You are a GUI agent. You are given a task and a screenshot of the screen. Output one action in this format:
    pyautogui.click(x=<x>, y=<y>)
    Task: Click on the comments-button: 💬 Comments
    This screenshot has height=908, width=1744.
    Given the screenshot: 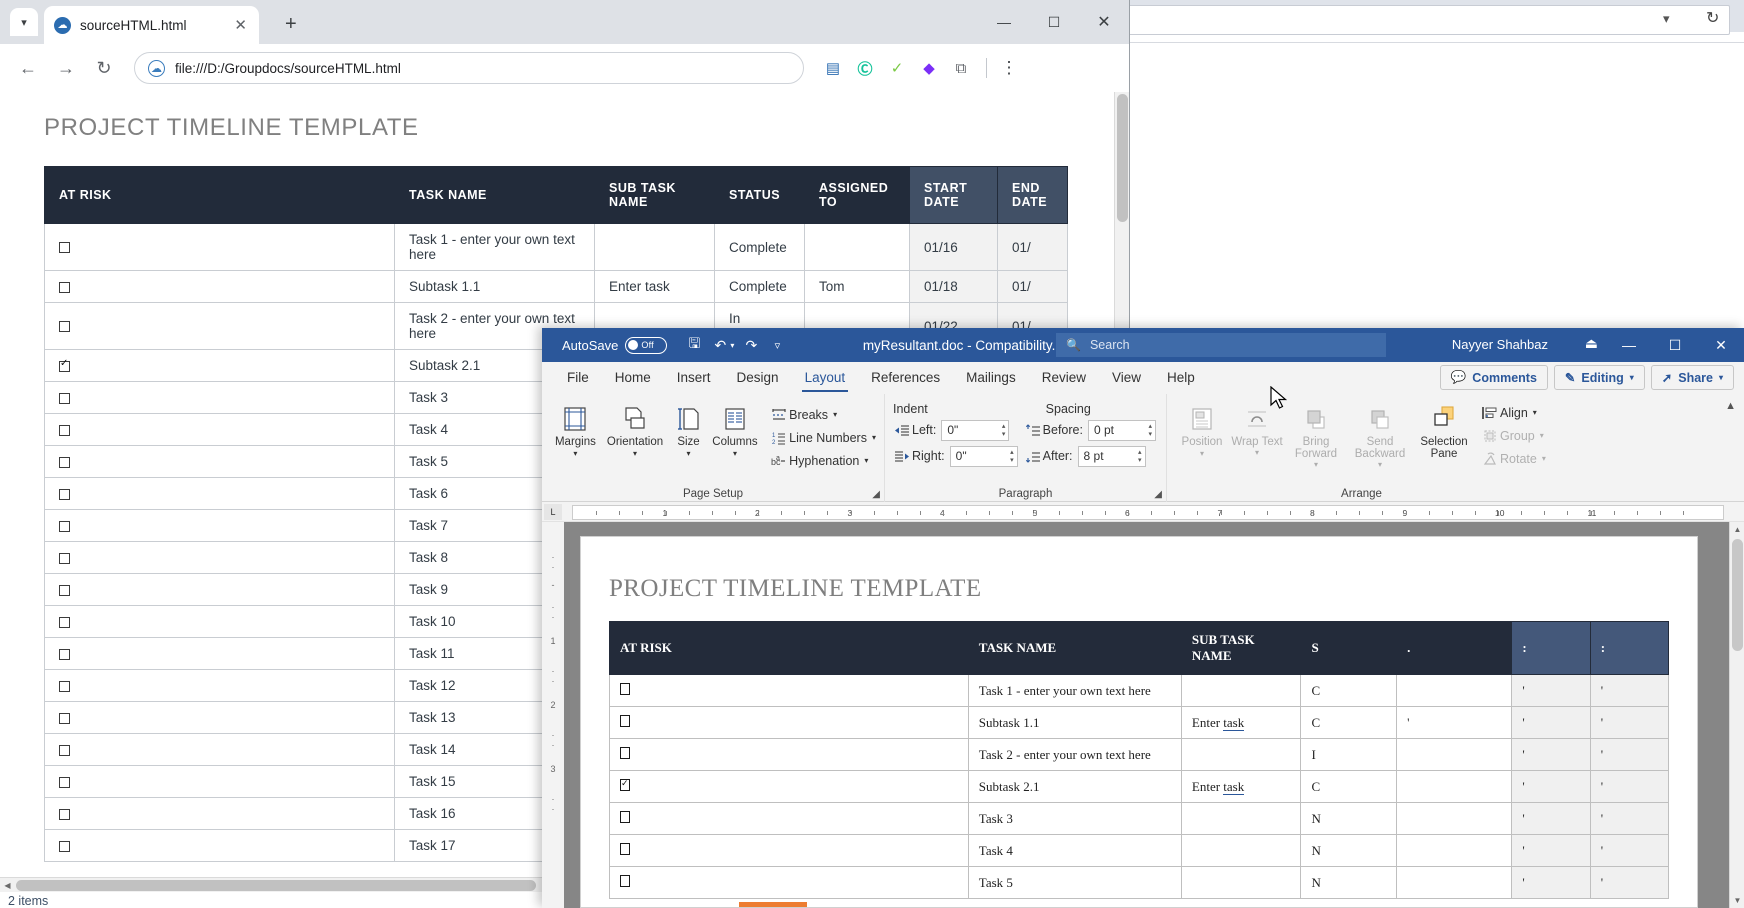 What is the action you would take?
    pyautogui.click(x=1493, y=377)
    